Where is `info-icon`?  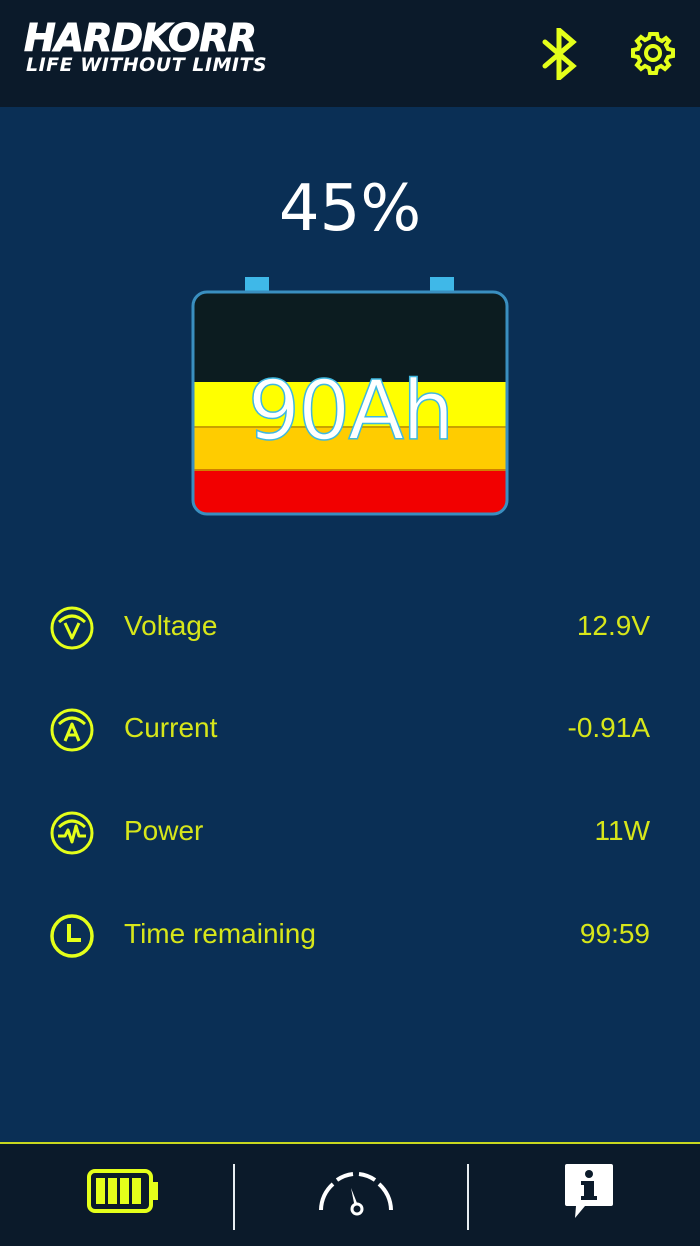 info-icon is located at coordinates (589, 1191).